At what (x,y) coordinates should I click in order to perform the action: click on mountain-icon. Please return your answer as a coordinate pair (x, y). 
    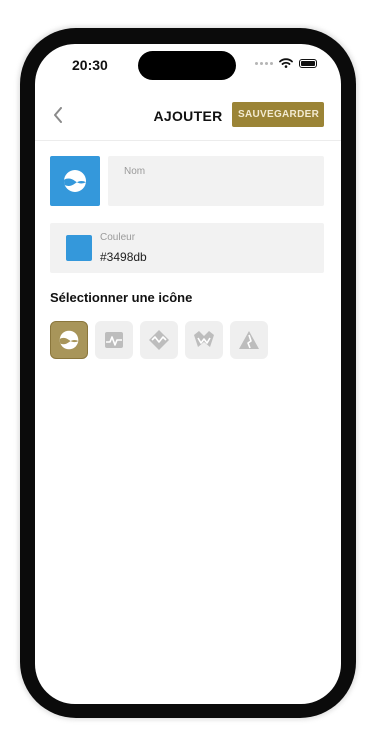
    Looking at the image, I should click on (249, 340).